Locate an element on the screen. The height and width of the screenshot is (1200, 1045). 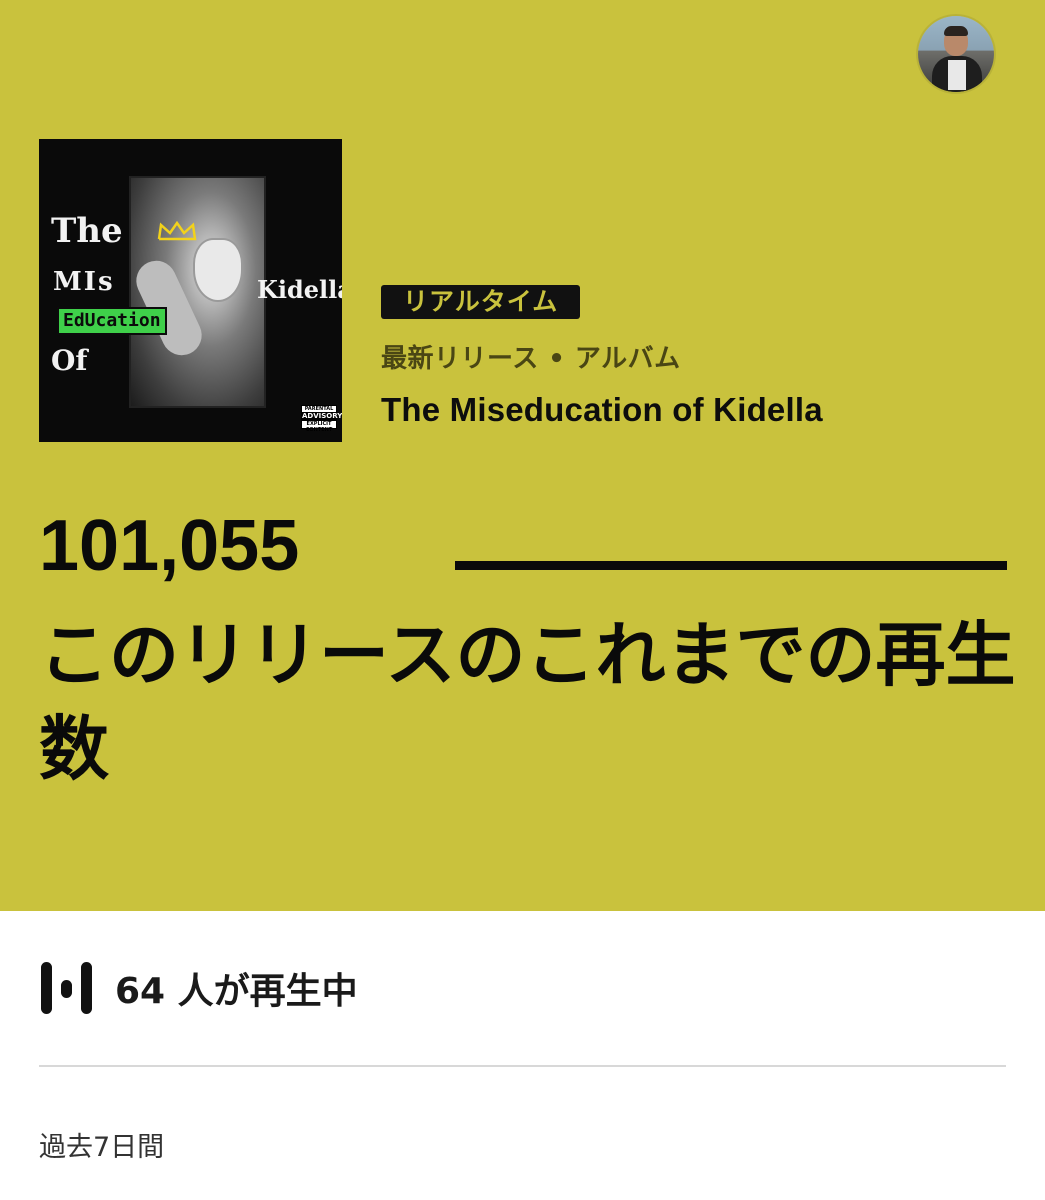
profile-avatar is located at coordinates (956, 54).